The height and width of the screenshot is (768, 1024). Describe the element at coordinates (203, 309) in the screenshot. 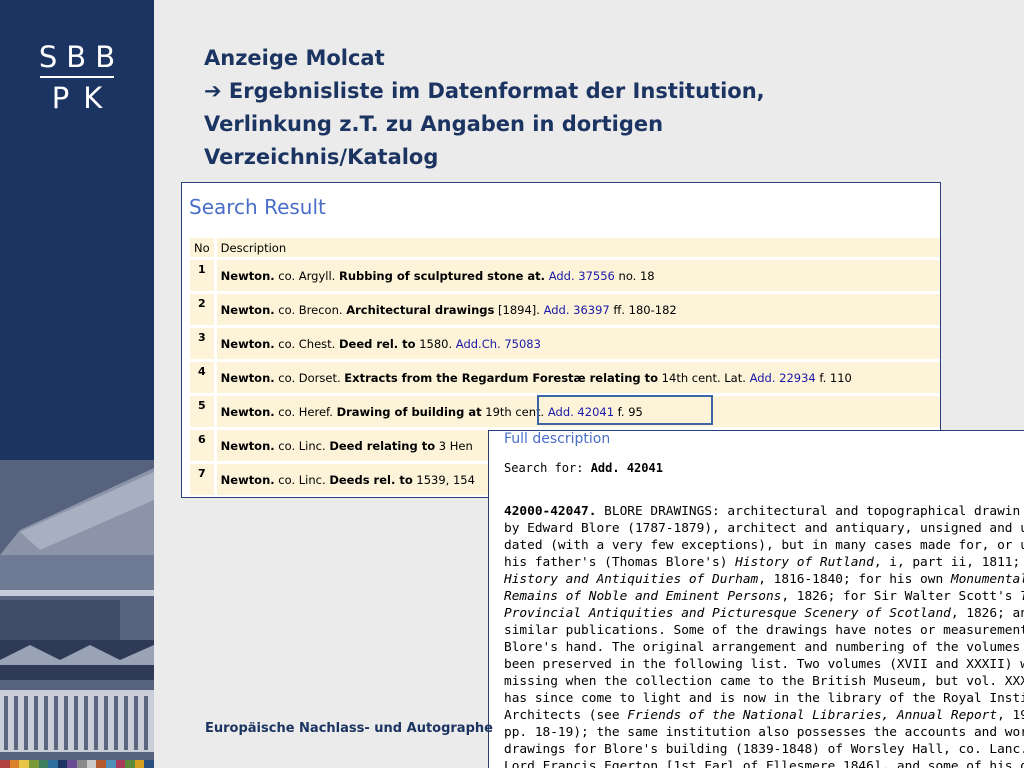

I see `row-number: 2` at that location.